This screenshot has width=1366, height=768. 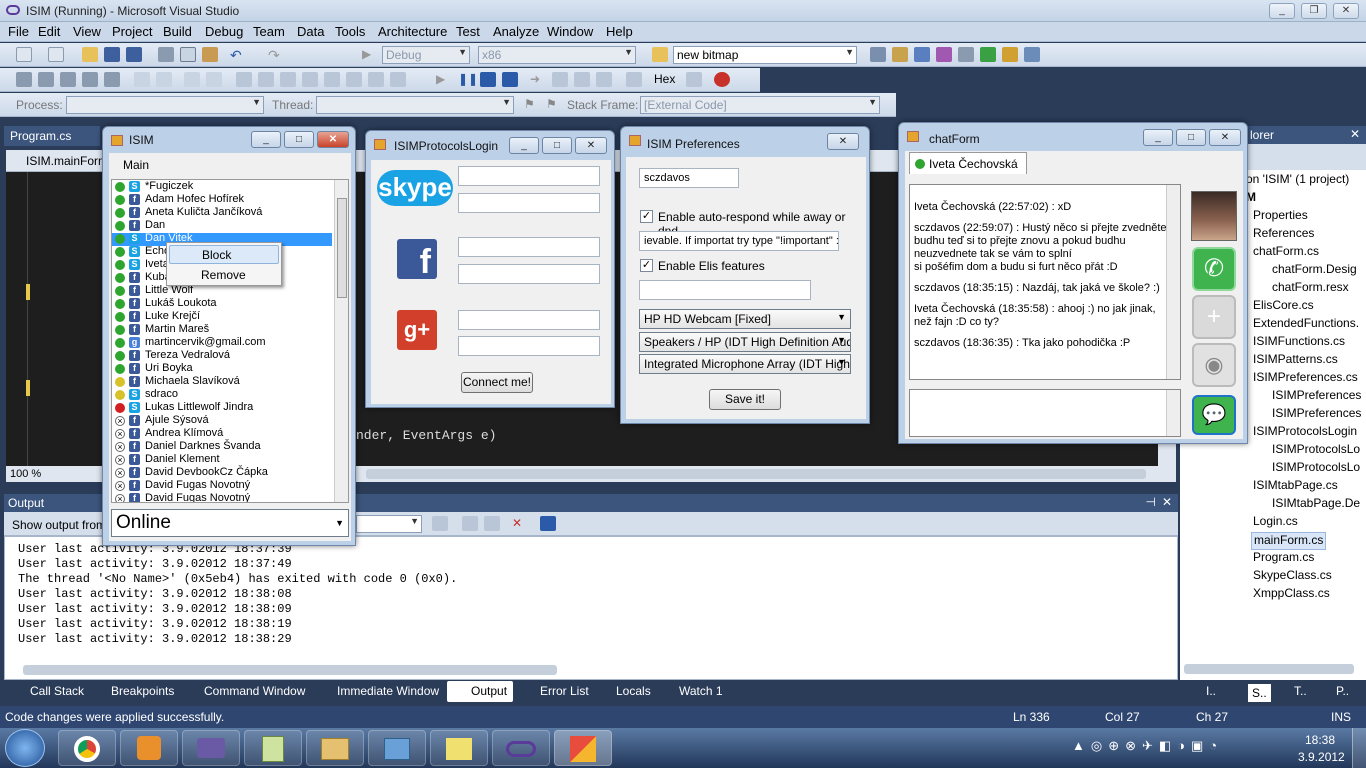 What do you see at coordinates (966, 54) in the screenshot?
I see `tools-icon` at bounding box center [966, 54].